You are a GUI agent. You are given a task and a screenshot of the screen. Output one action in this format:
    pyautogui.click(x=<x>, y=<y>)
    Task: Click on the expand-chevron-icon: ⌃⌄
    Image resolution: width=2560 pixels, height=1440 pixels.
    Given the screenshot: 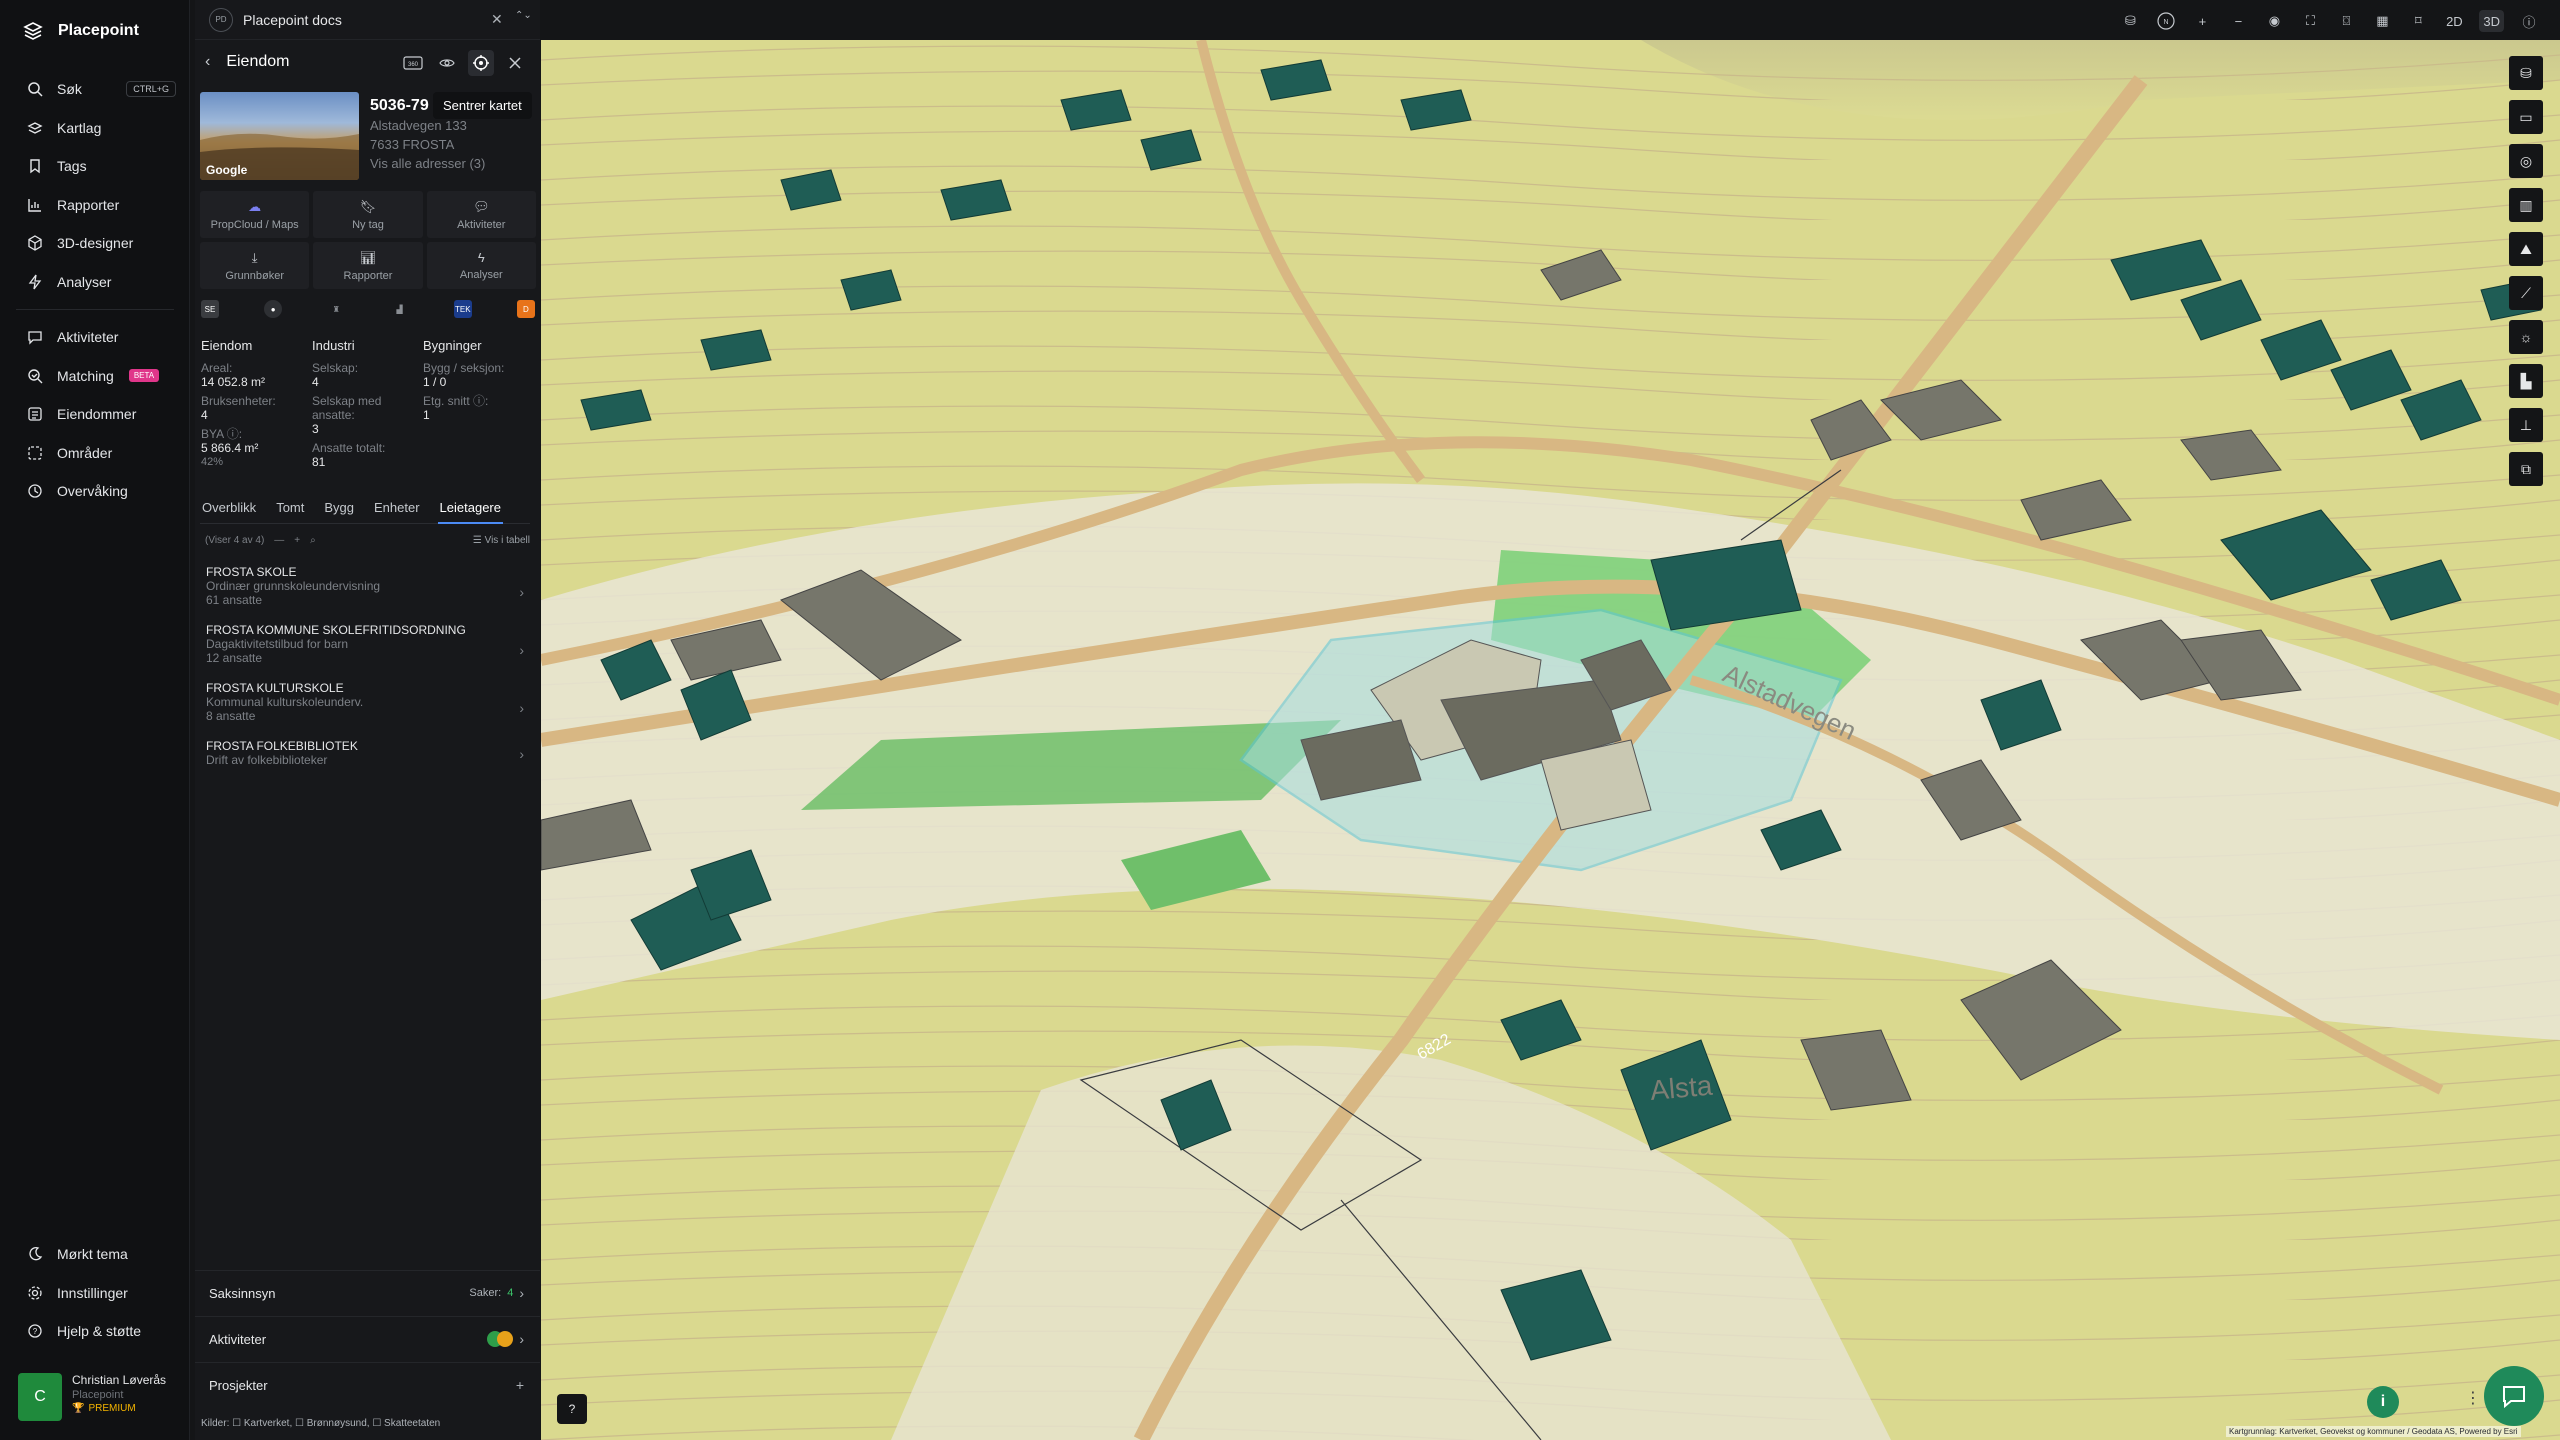 What is the action you would take?
    pyautogui.click(x=523, y=15)
    